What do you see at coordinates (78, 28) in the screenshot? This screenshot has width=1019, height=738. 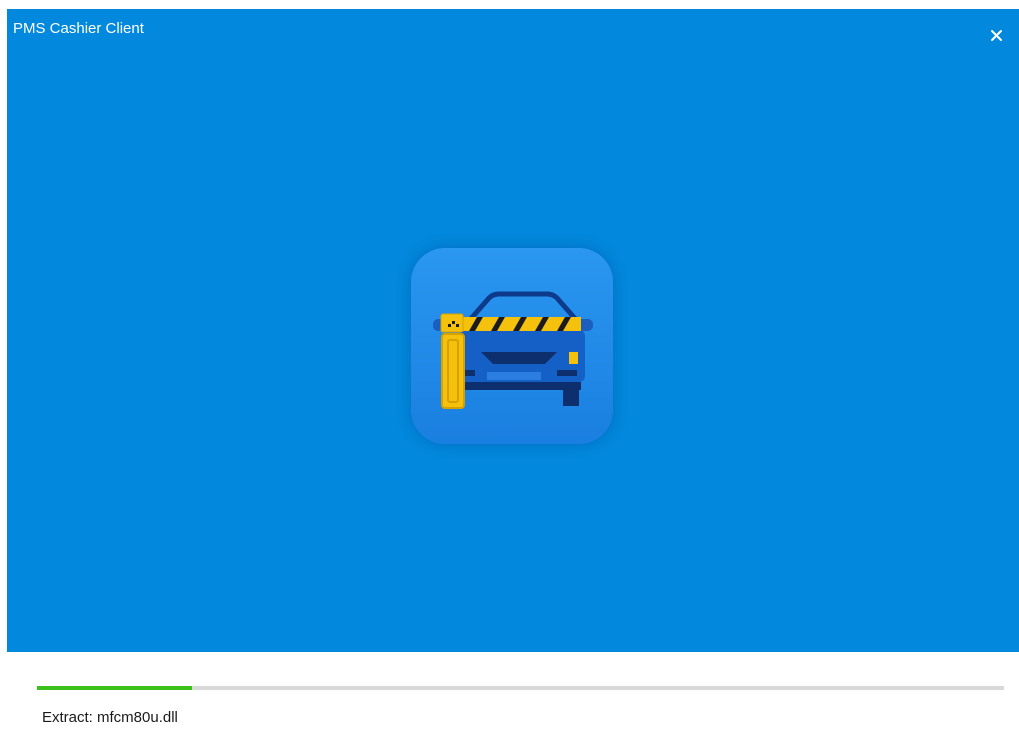 I see `window-title: PMS Cashier Client` at bounding box center [78, 28].